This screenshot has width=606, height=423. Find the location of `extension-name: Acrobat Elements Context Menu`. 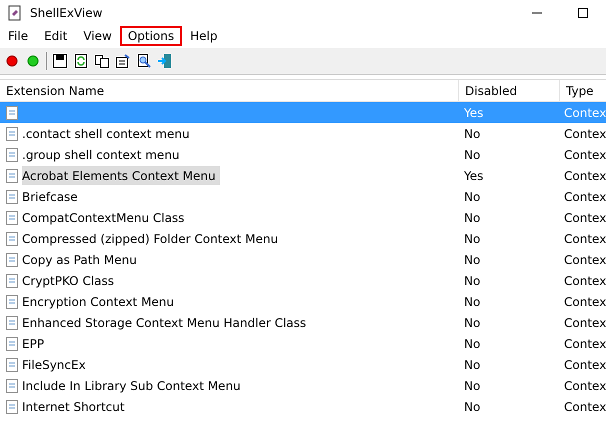

extension-name: Acrobat Elements Context Menu is located at coordinates (121, 175).